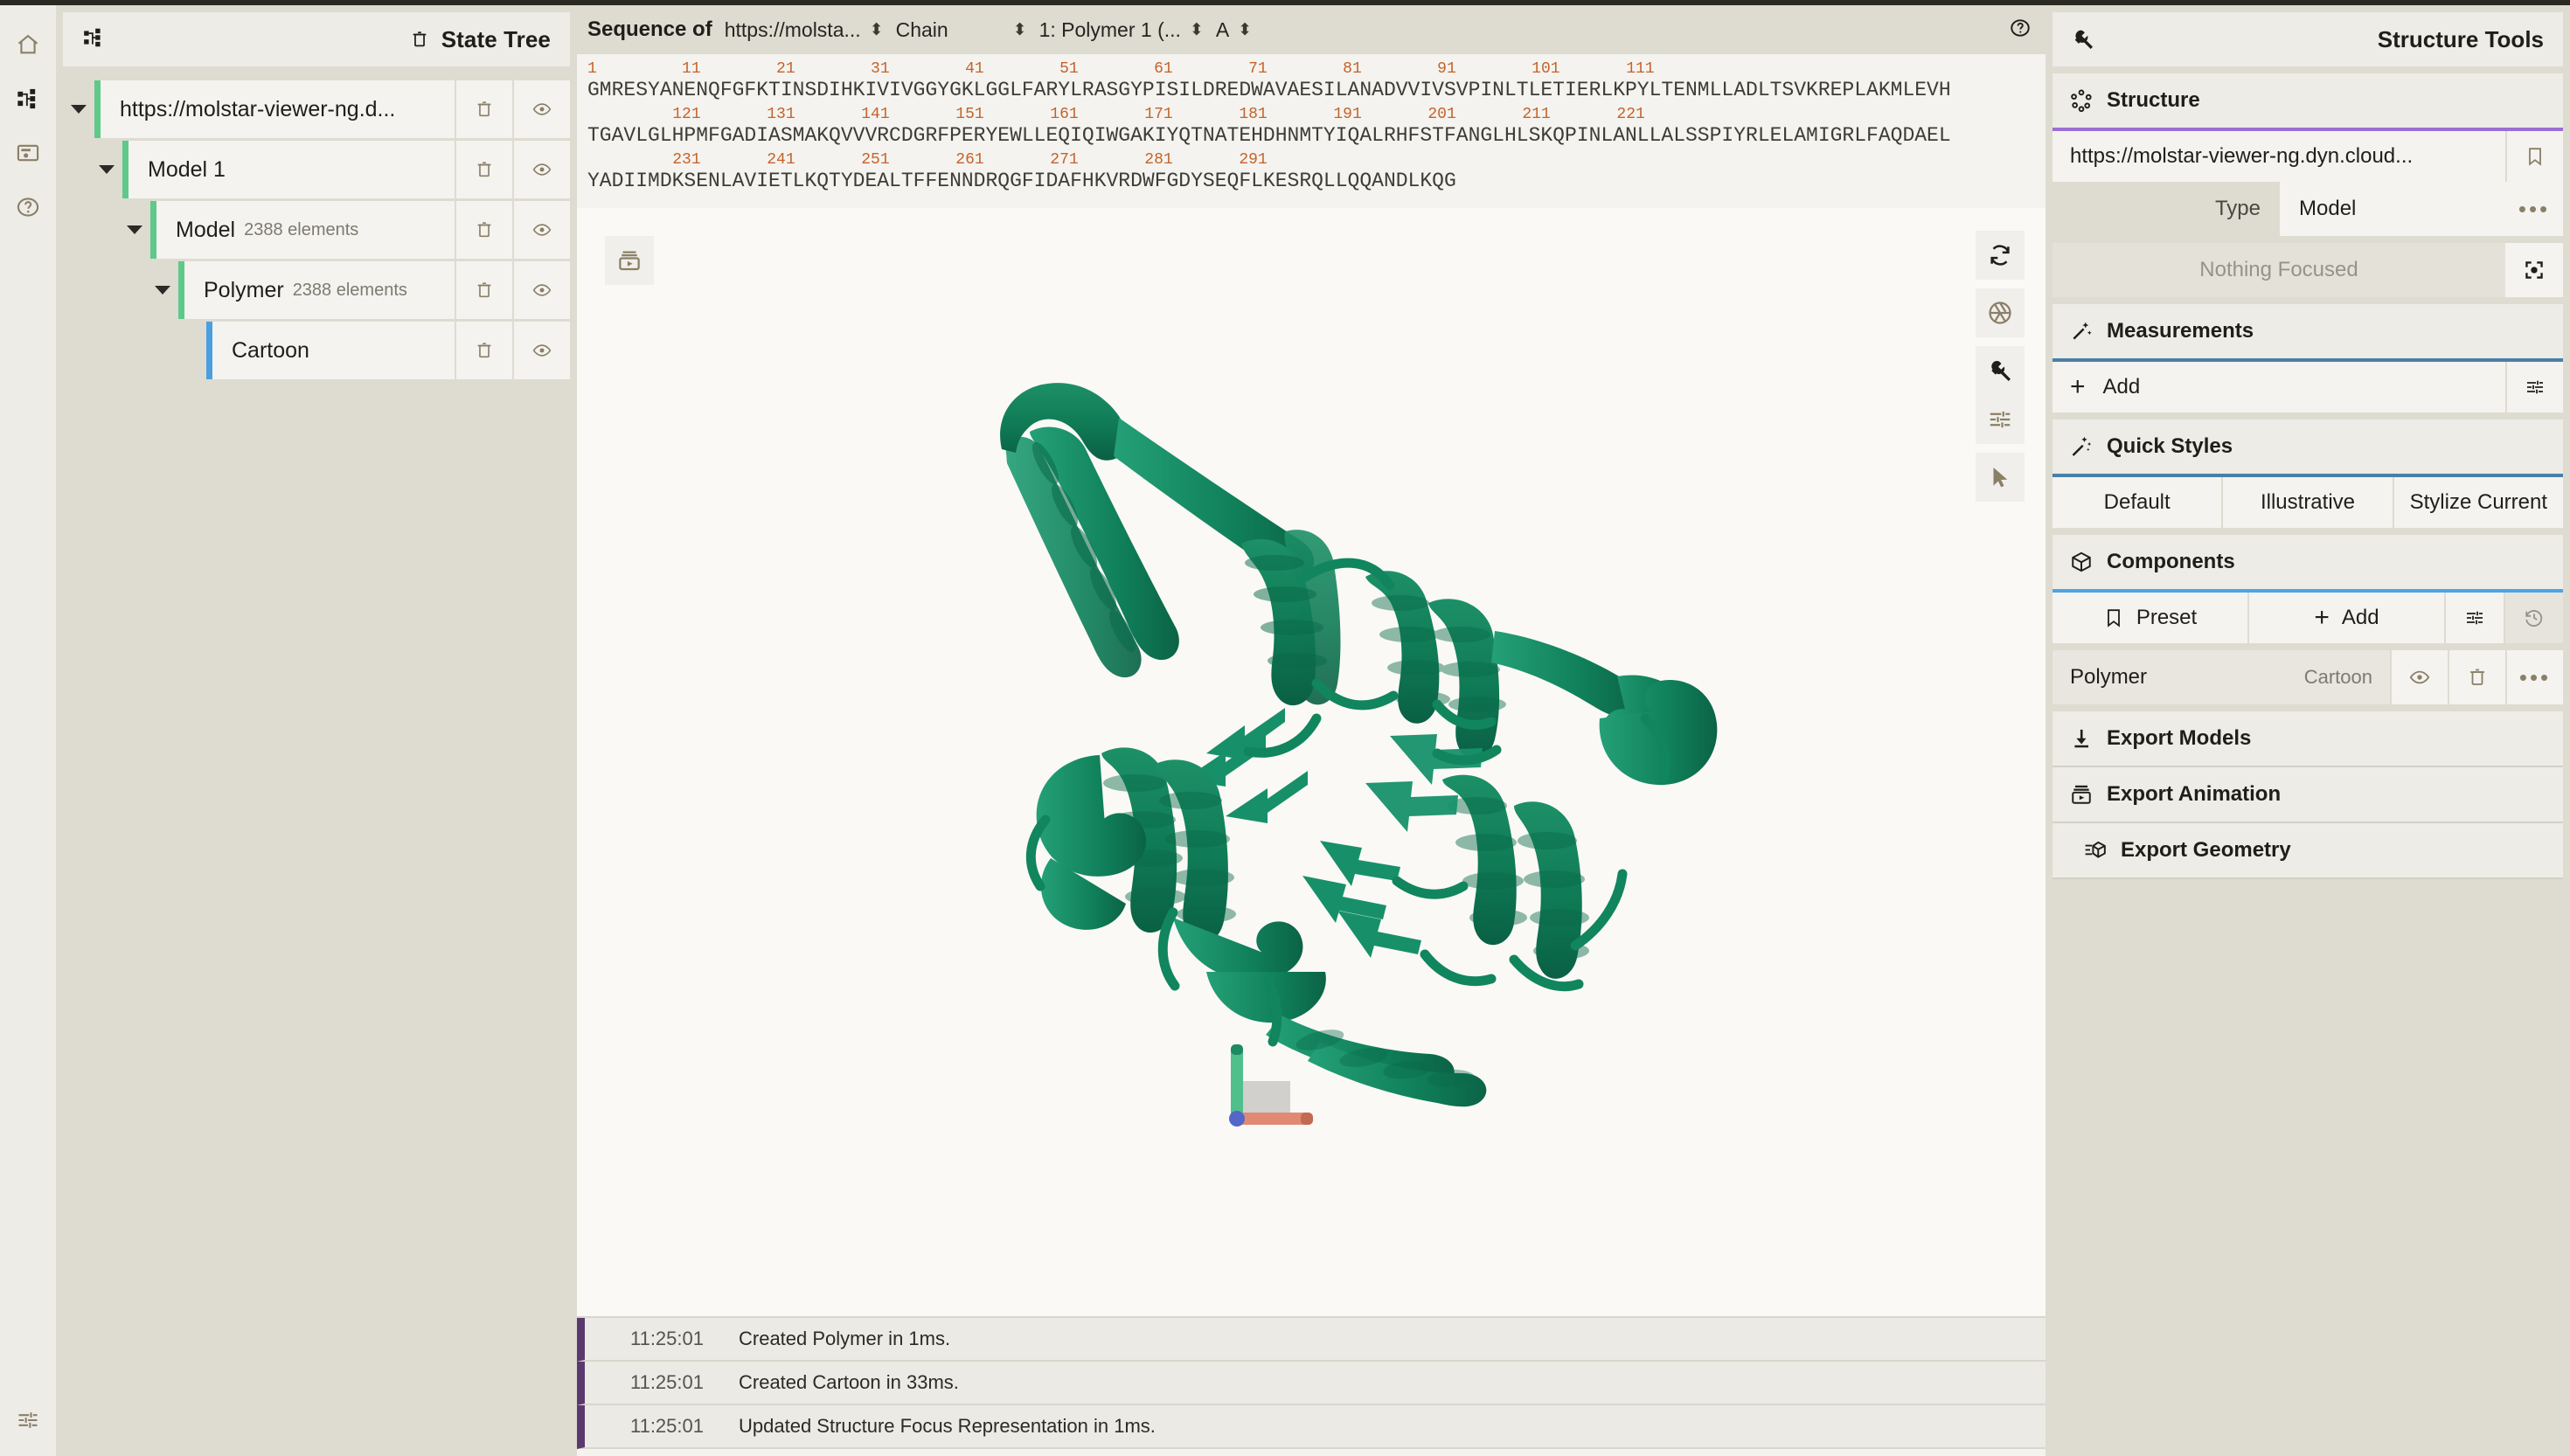 Image resolution: width=2570 pixels, height=1456 pixels. What do you see at coordinates (2308, 331) in the screenshot?
I see `section-measurements: Measurements` at bounding box center [2308, 331].